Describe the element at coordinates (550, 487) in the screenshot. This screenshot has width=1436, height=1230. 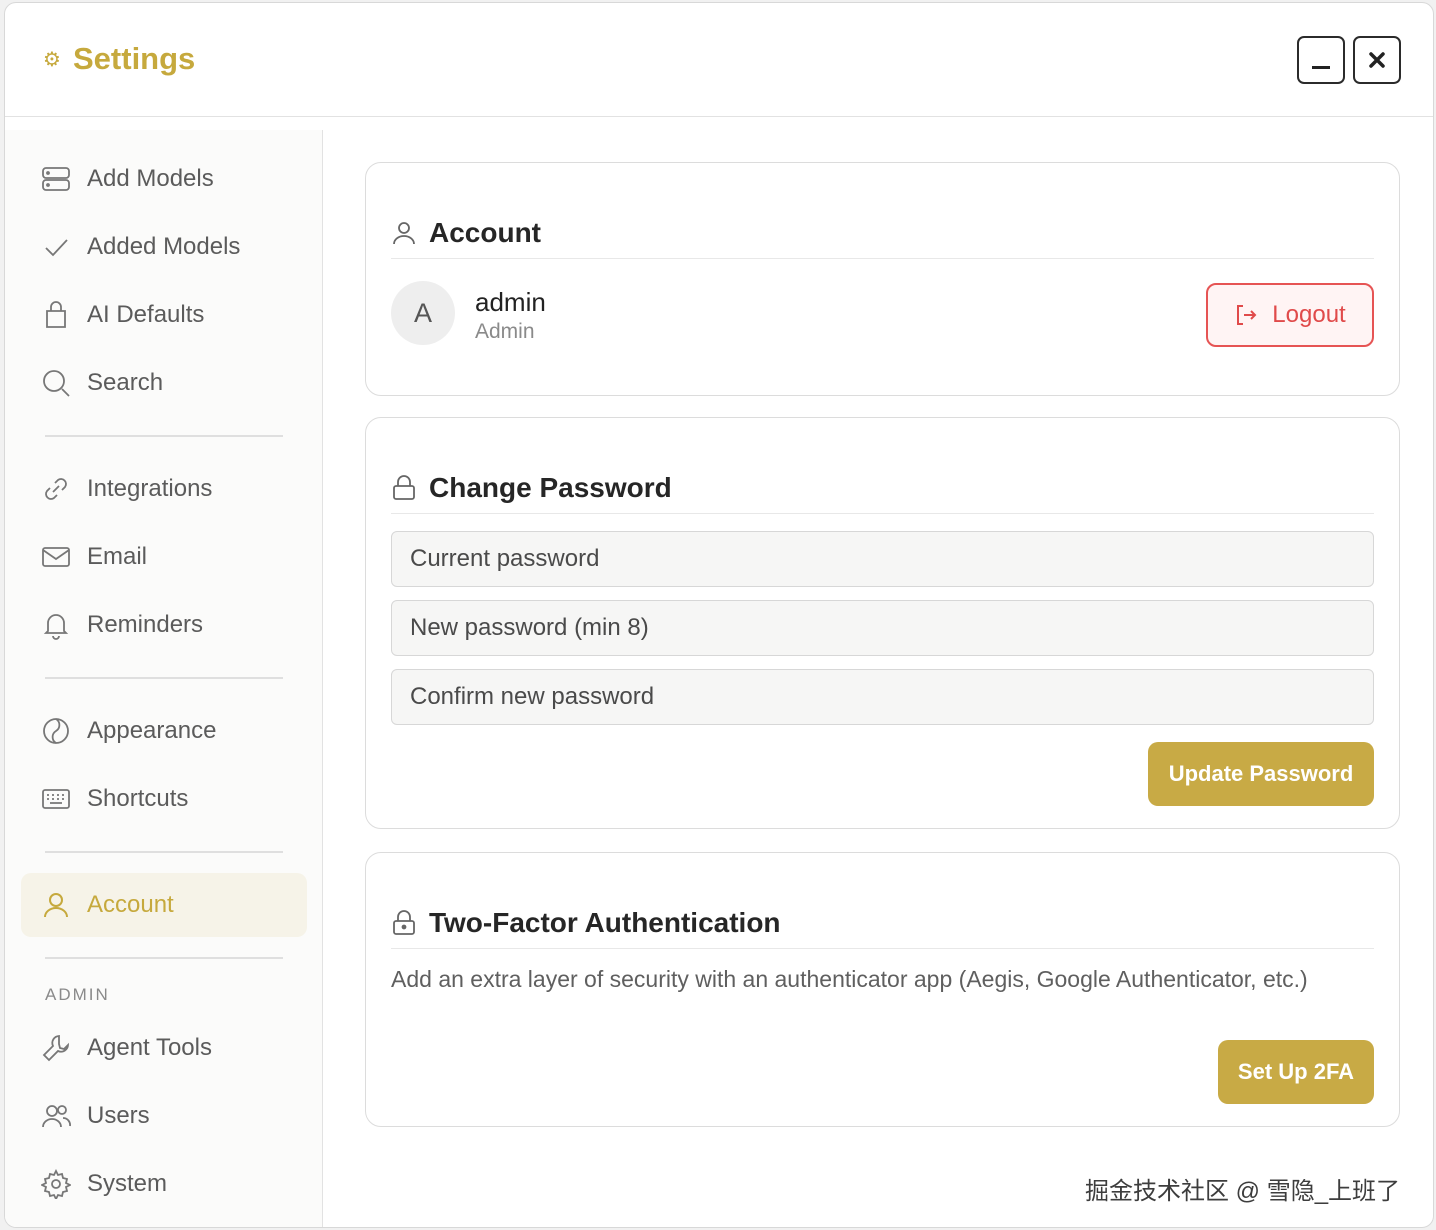
I see `change-password-title: Change Password` at that location.